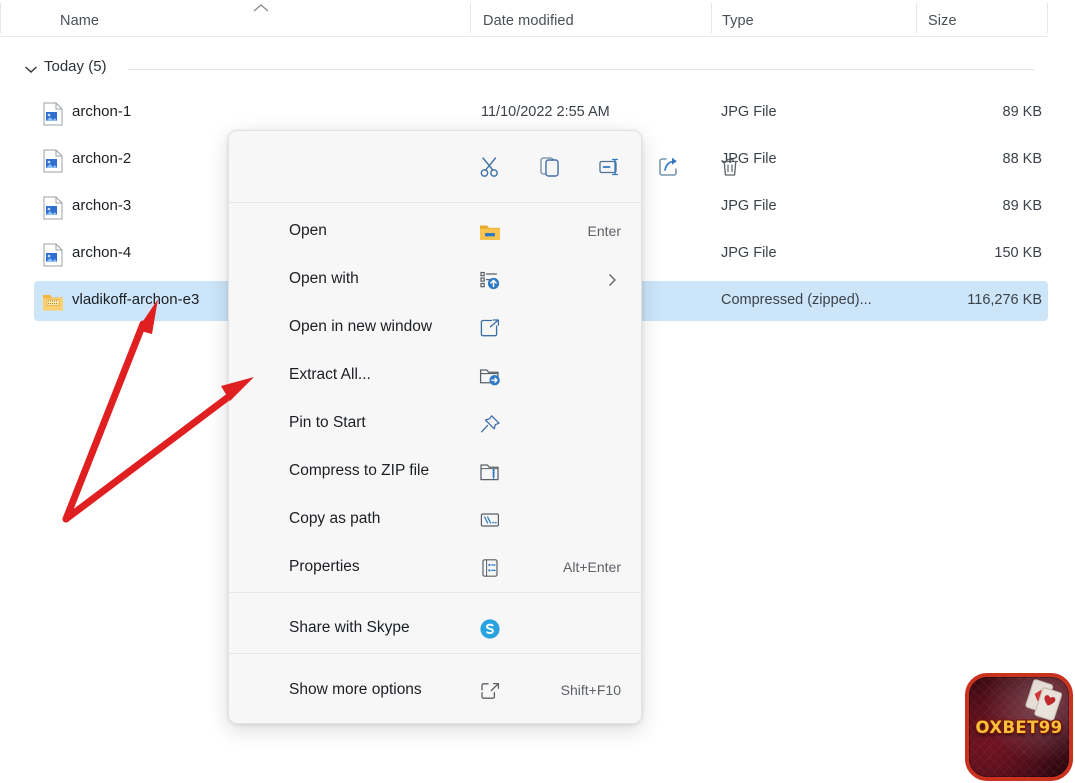 The image size is (1075, 783). I want to click on menu-item-pin-to-start: Pin to Start, so click(435, 424).